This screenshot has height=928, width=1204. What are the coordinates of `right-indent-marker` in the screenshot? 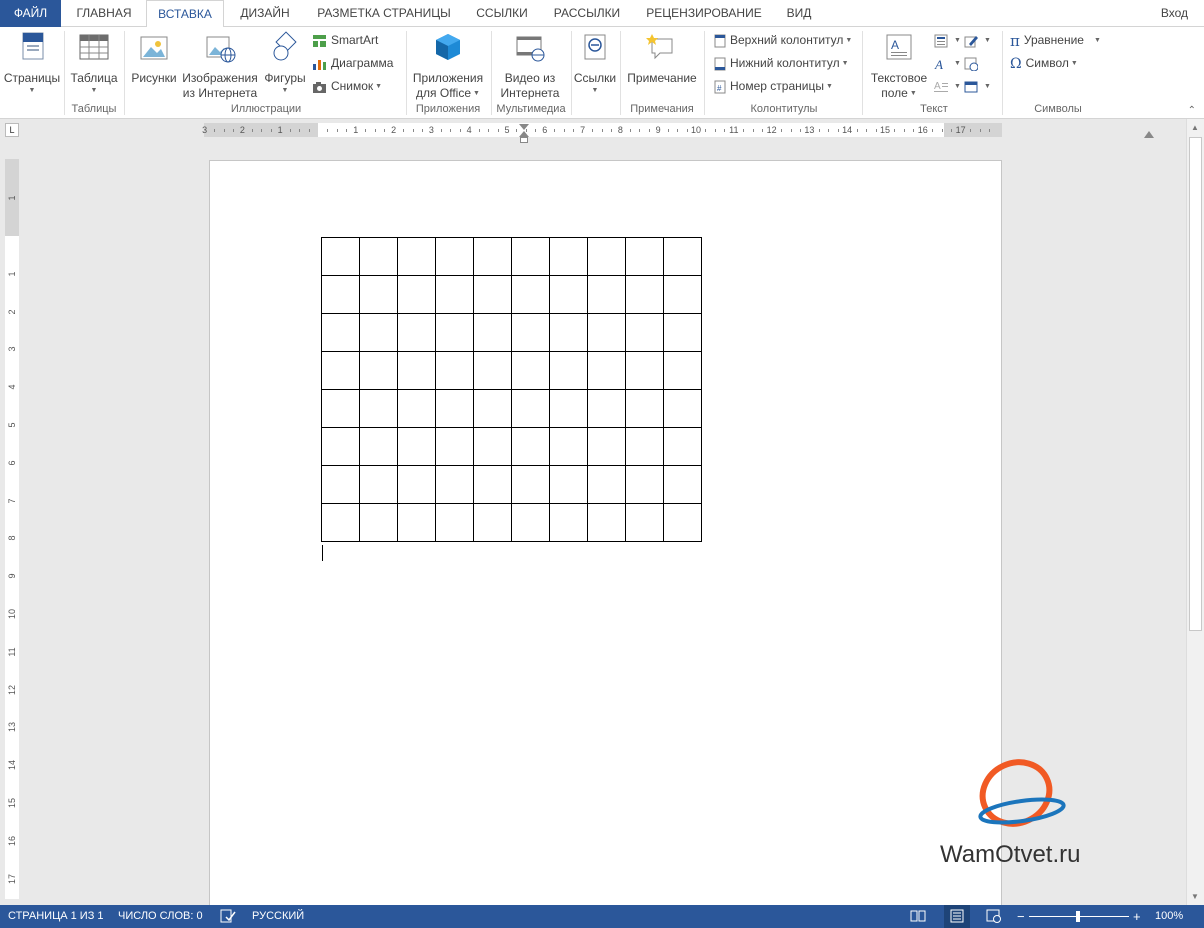 It's located at (1149, 134).